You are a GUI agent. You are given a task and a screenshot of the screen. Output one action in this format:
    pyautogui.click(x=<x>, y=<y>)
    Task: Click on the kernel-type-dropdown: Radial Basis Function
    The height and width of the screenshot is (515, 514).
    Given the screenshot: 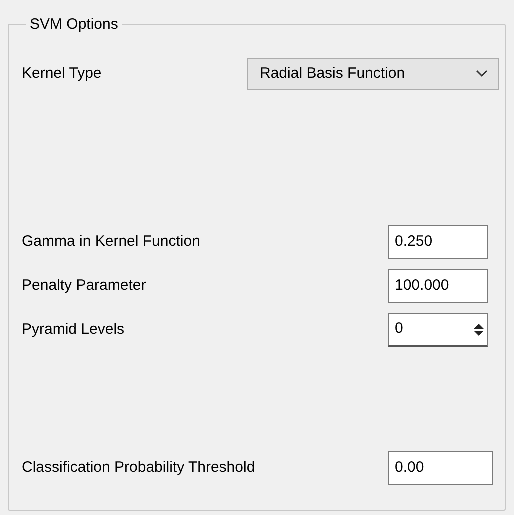 What is the action you would take?
    pyautogui.click(x=373, y=74)
    